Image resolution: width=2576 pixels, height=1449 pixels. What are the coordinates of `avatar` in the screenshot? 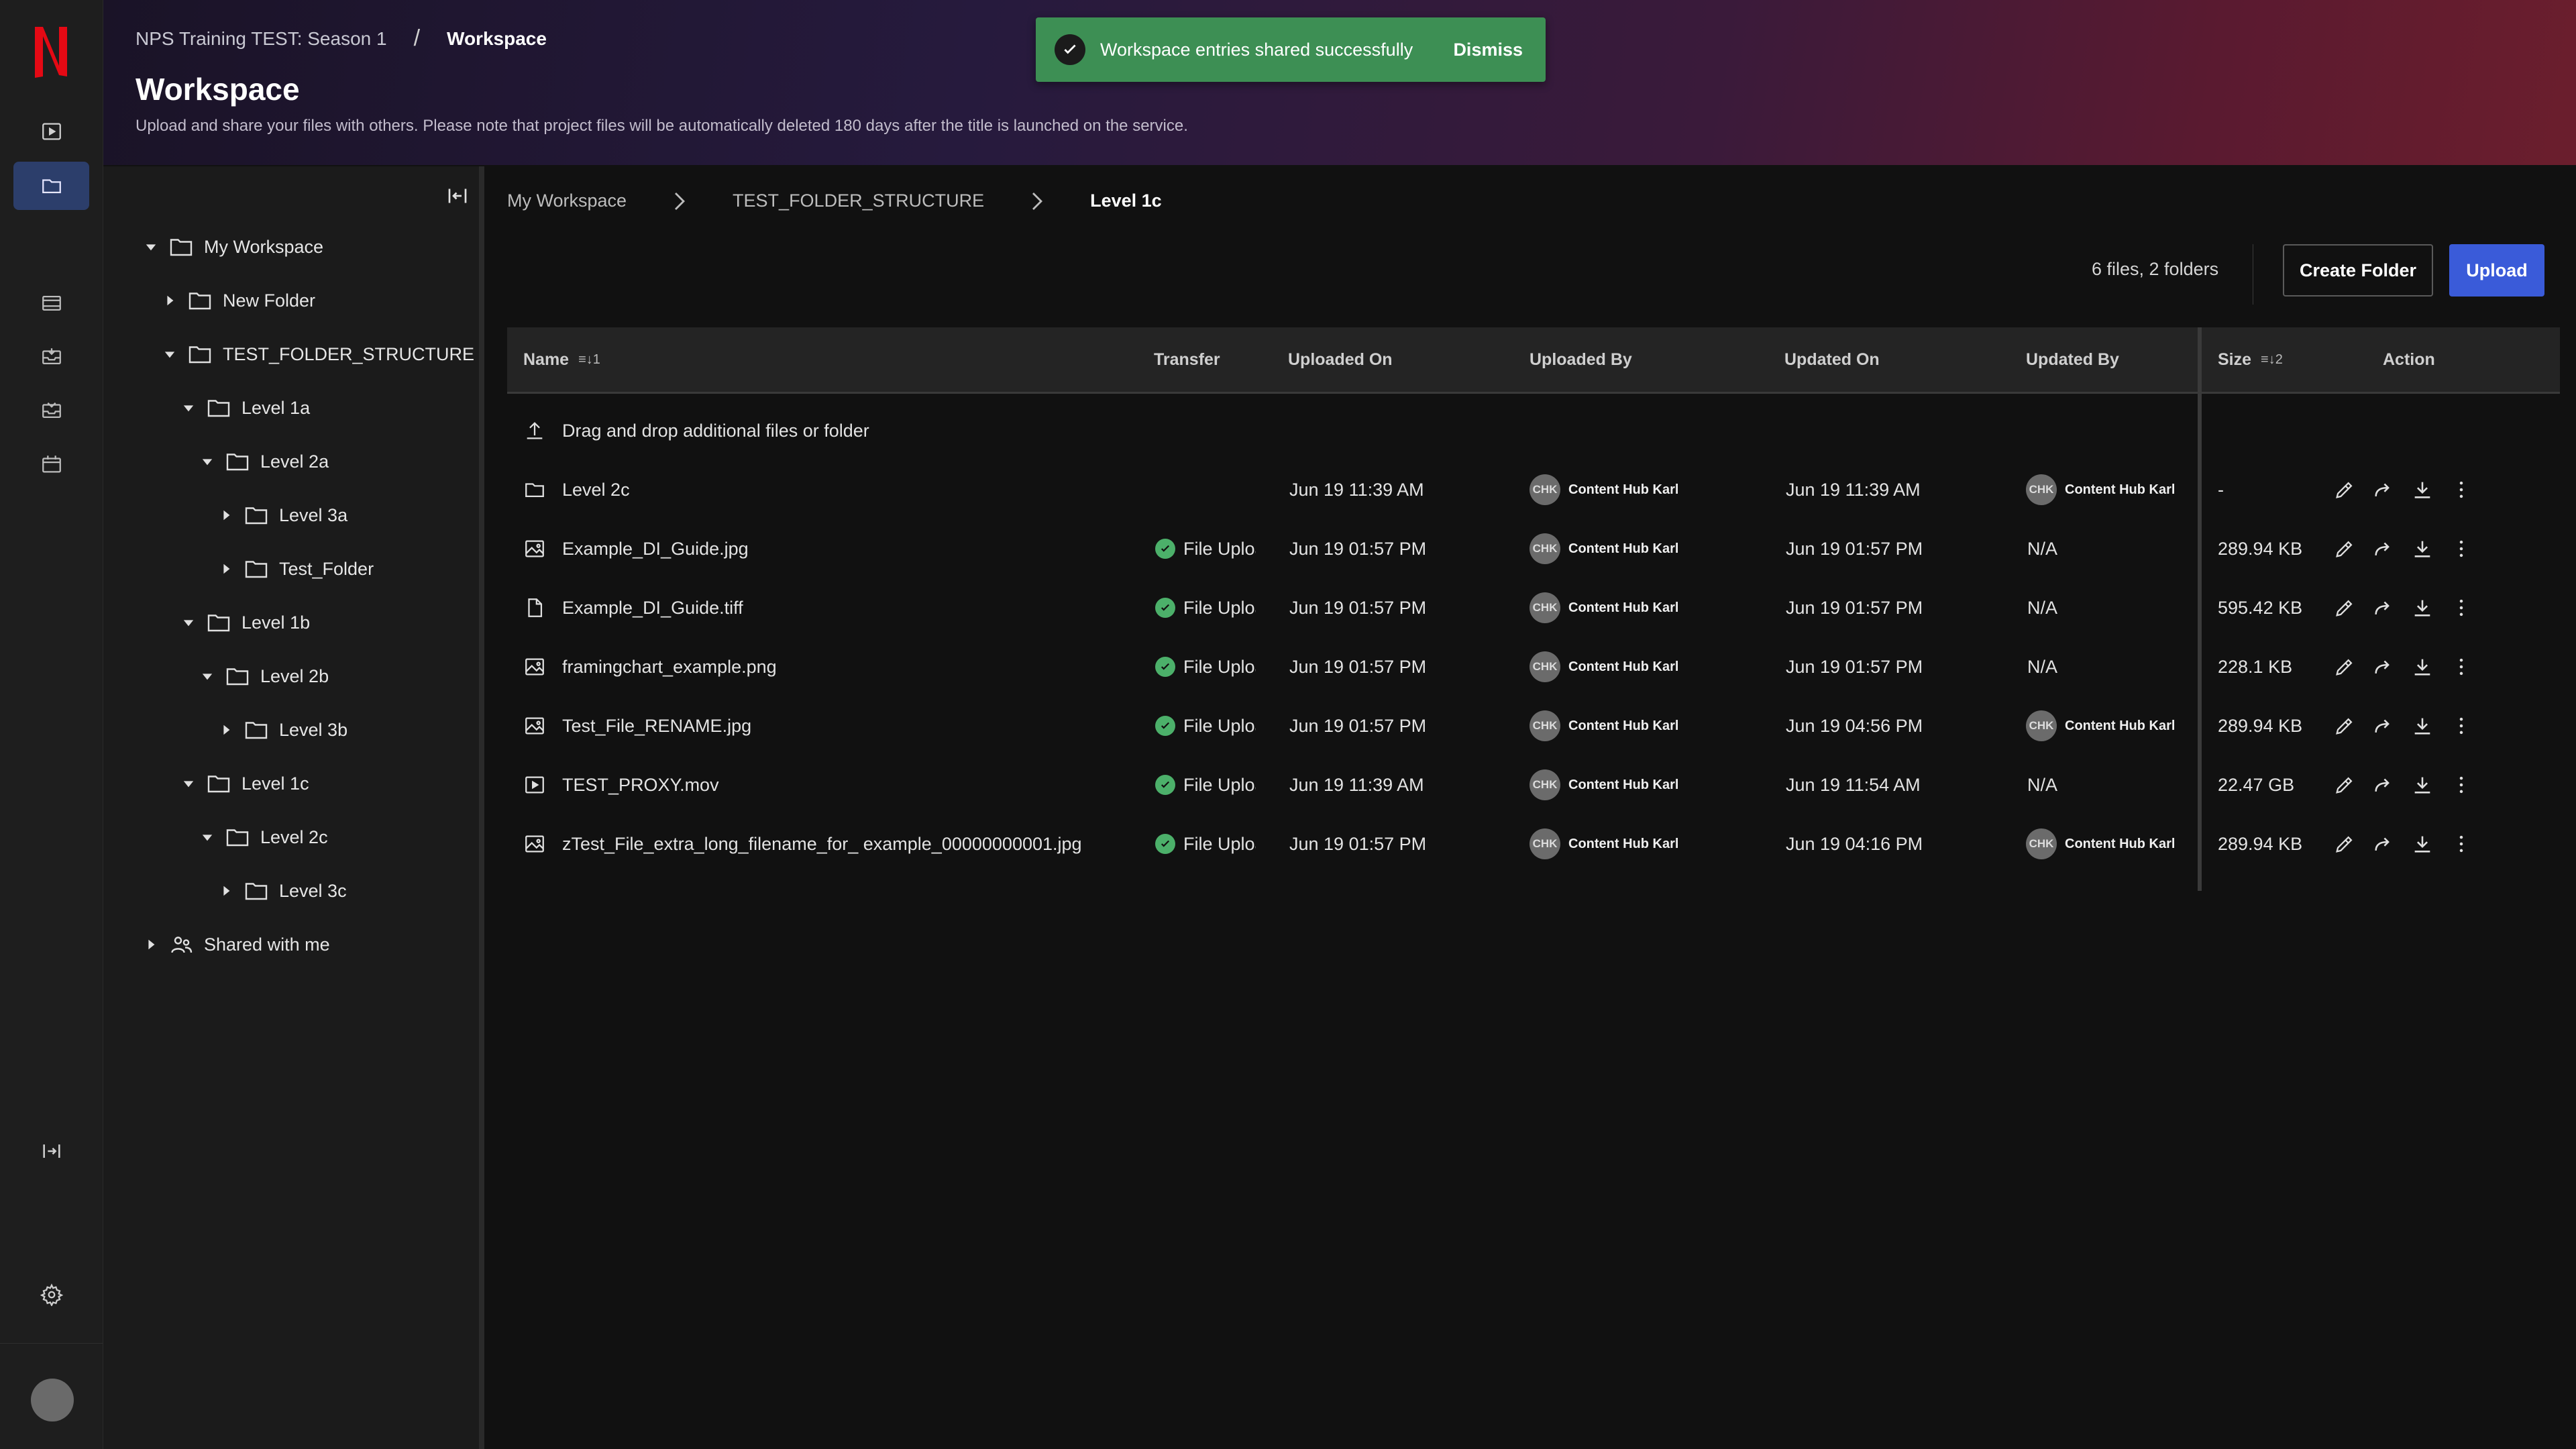 It's located at (52, 1400).